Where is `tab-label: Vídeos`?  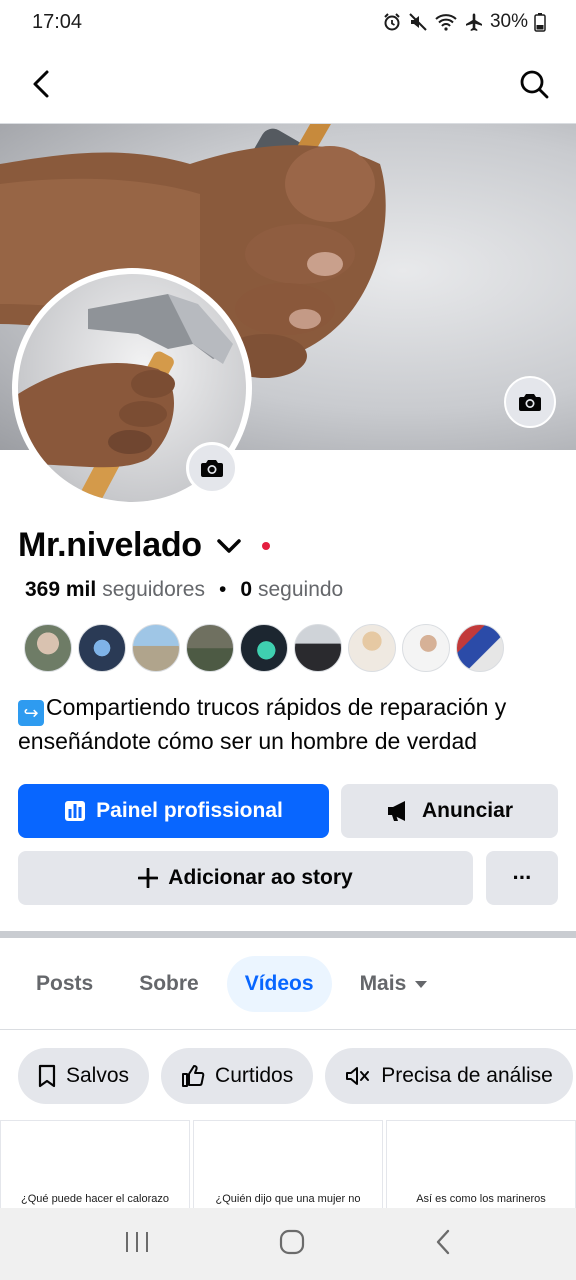 tab-label: Vídeos is located at coordinates (279, 983).